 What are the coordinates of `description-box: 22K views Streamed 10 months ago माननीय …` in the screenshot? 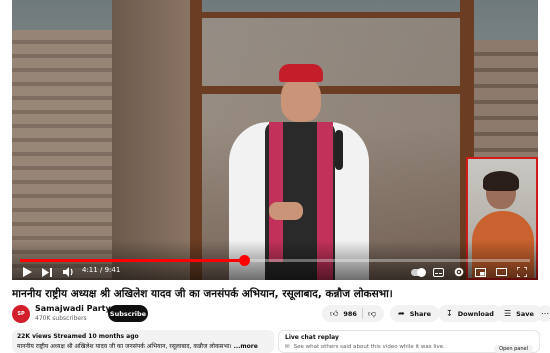 It's located at (143, 341).